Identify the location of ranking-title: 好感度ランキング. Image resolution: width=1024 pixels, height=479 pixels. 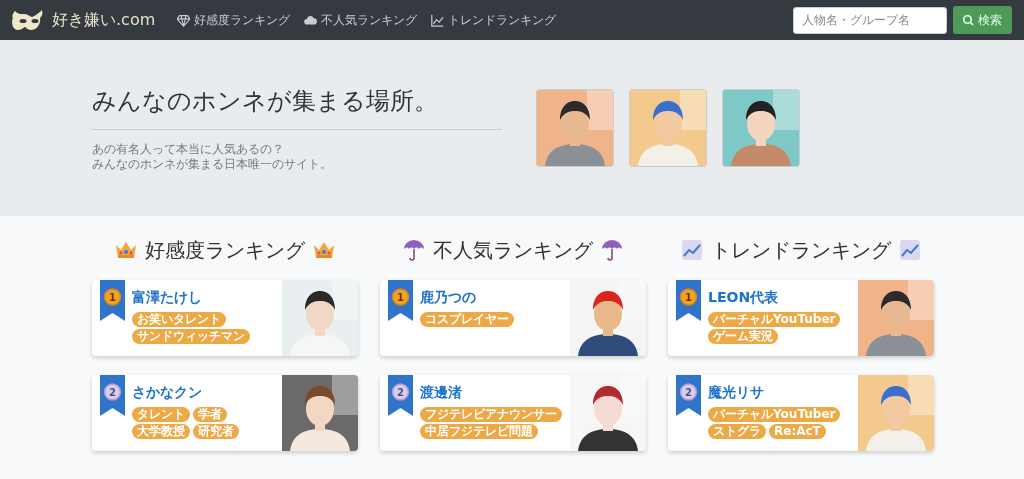
(225, 250).